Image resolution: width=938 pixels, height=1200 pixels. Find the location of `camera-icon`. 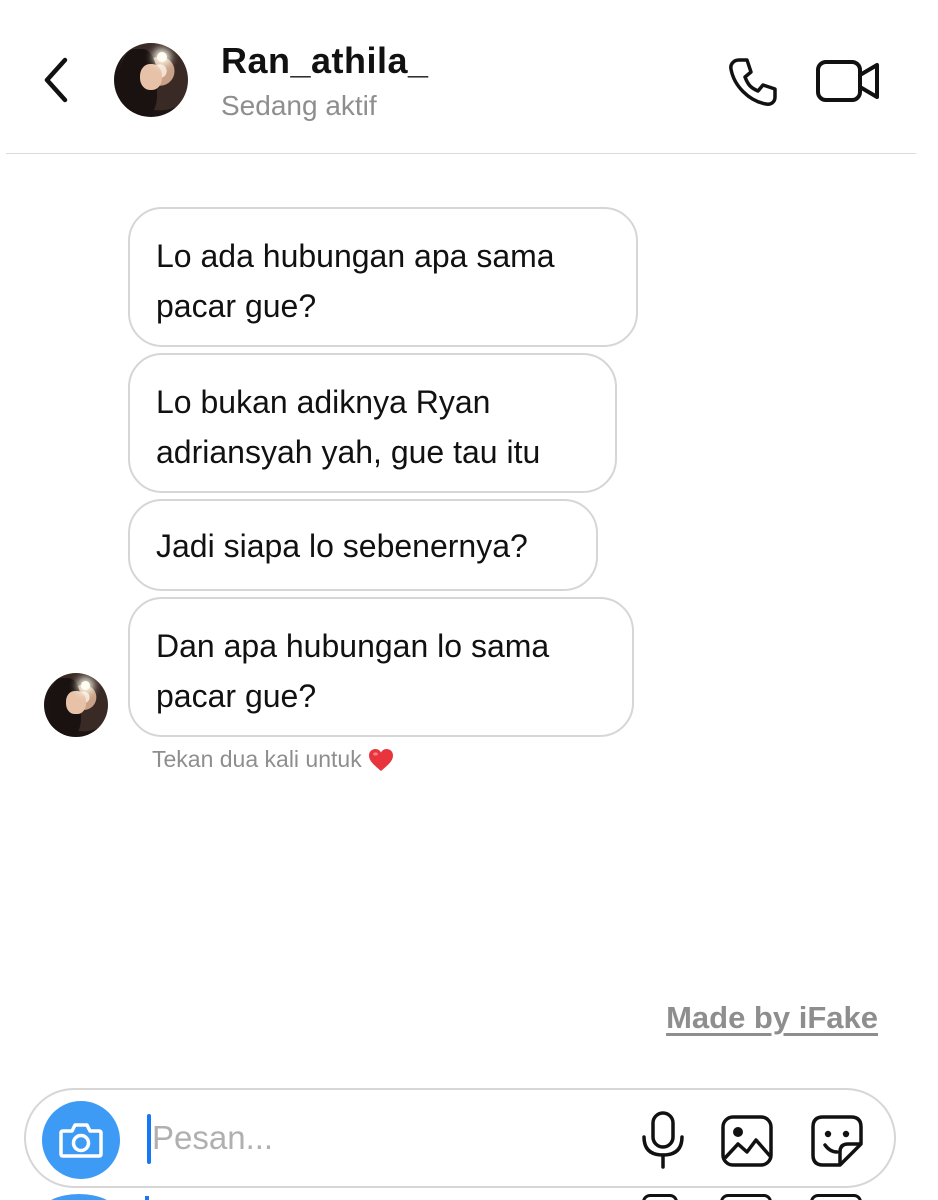

camera-icon is located at coordinates (81, 1140).